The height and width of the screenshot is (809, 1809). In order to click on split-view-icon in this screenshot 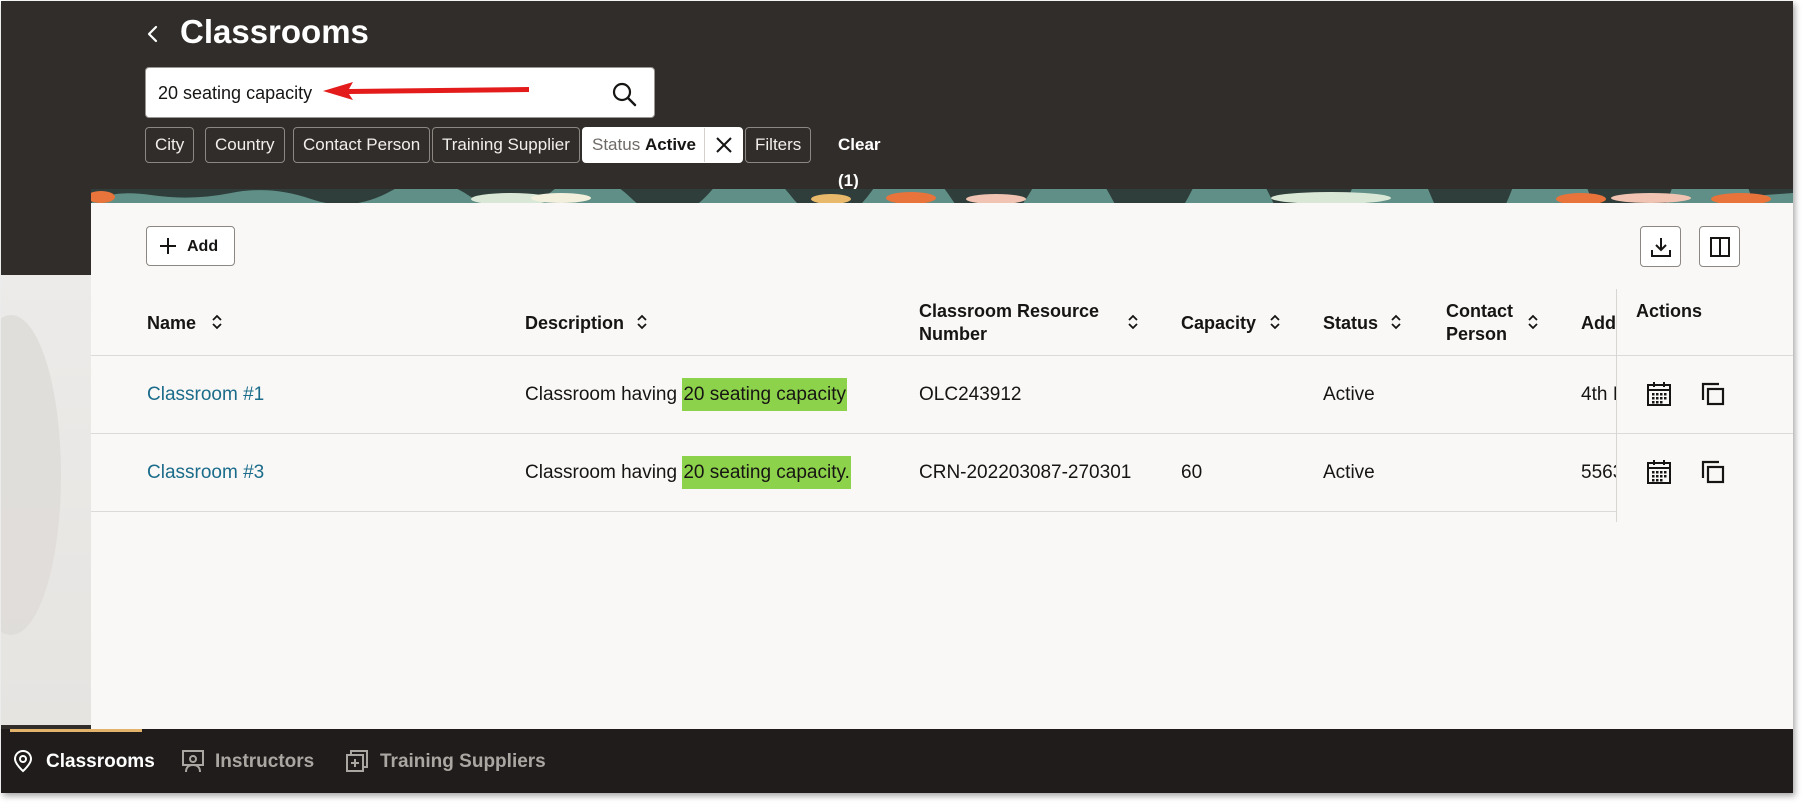, I will do `click(1720, 247)`.